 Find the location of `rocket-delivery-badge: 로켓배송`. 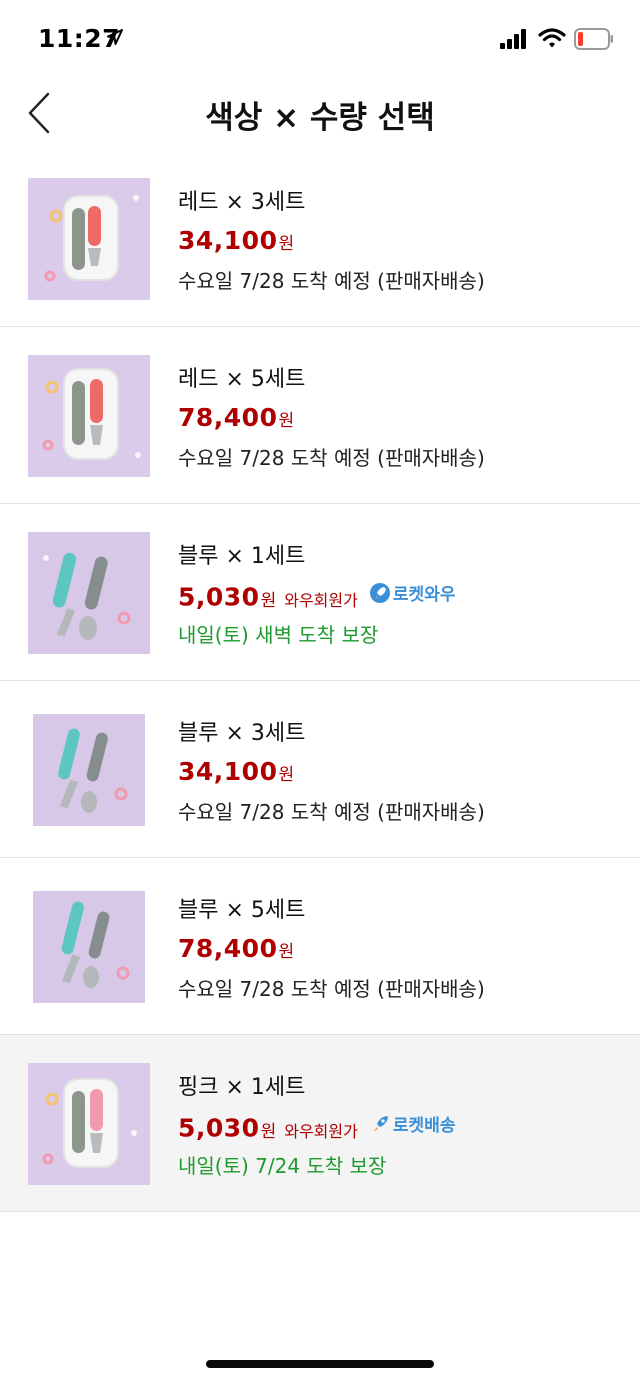

rocket-delivery-badge: 로켓배송 is located at coordinates (412, 1123).